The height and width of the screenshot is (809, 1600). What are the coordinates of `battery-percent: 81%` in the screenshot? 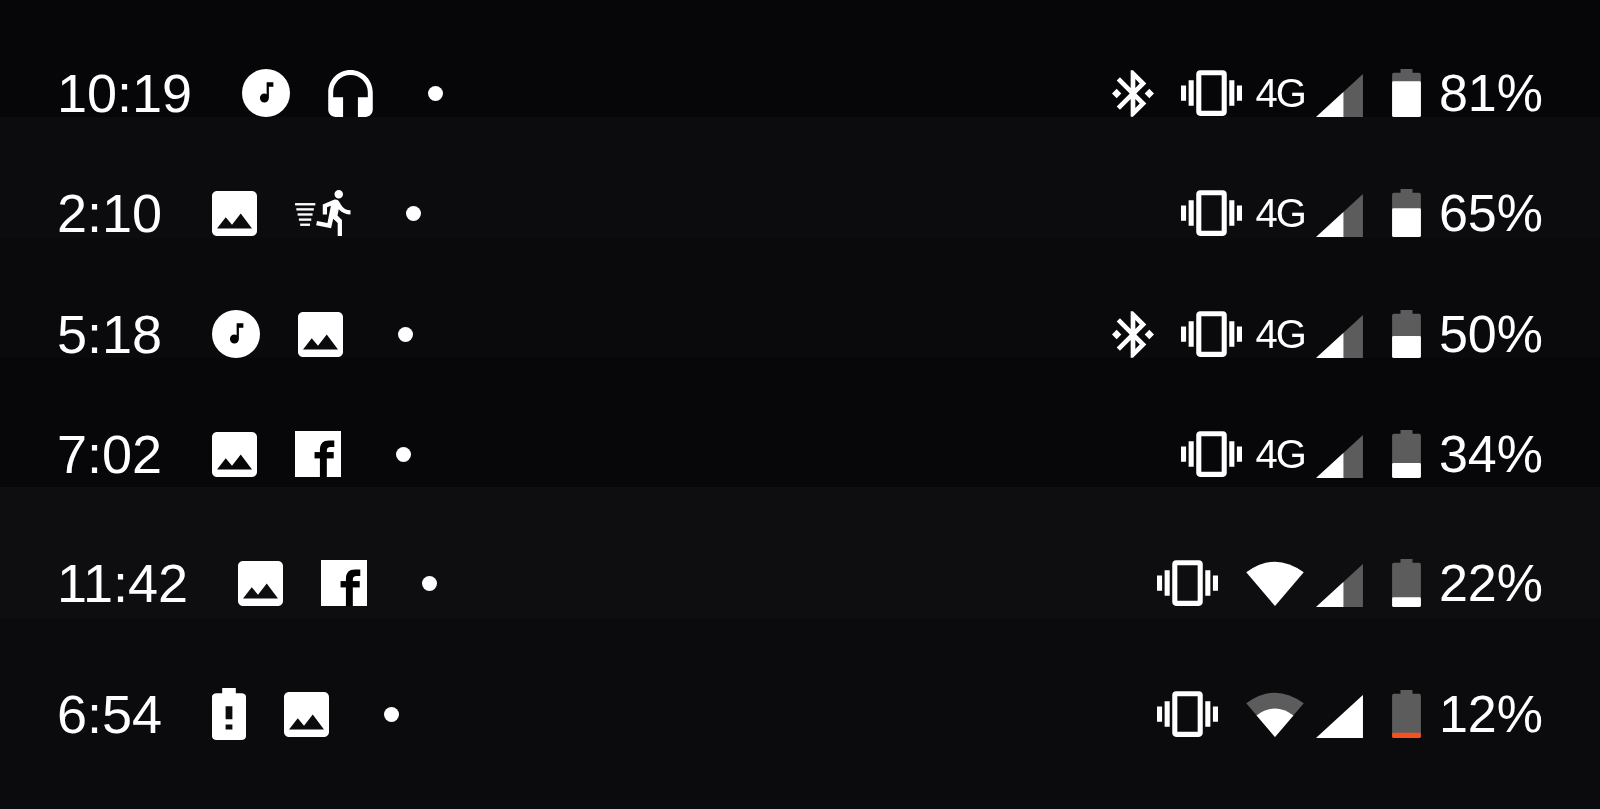 It's located at (1490, 93).